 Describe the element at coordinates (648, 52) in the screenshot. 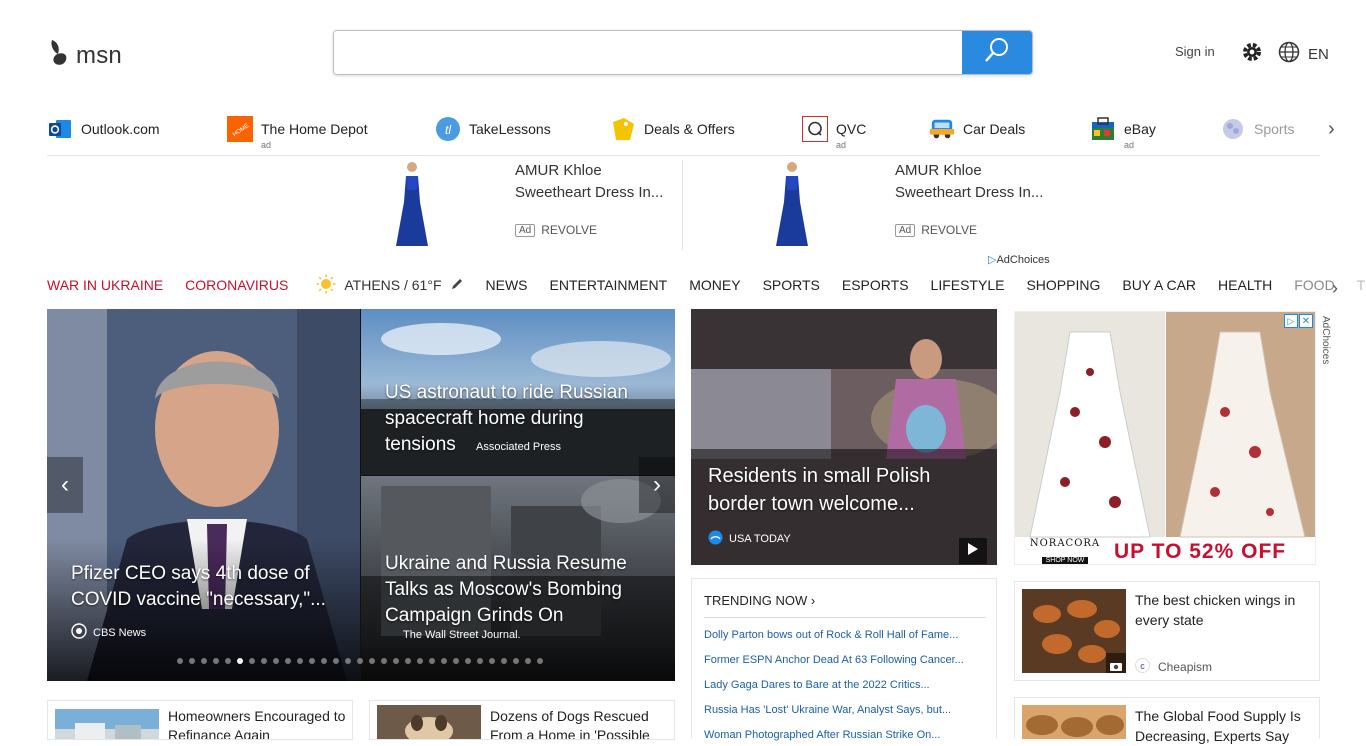

I see `search-input` at that location.